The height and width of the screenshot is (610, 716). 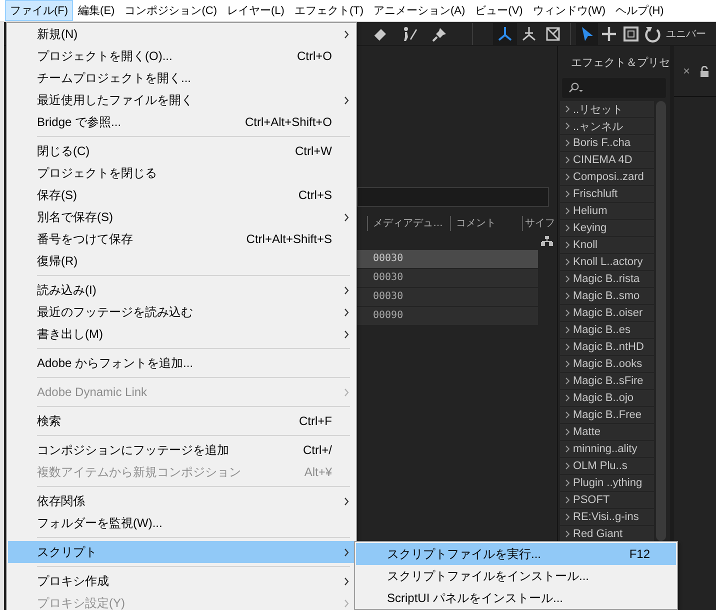 I want to click on menu-item: スクリプト, so click(x=181, y=552).